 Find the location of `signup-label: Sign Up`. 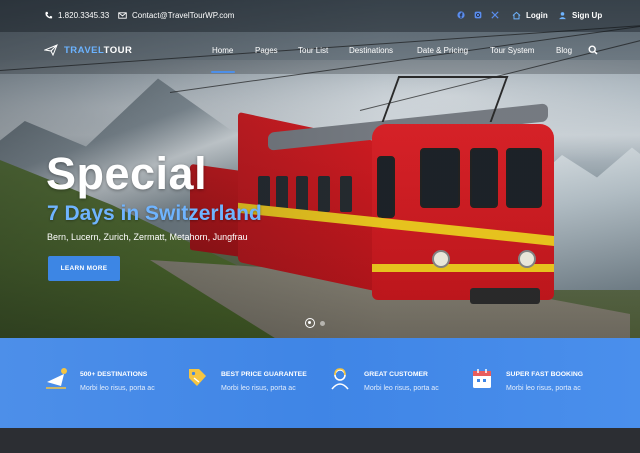

signup-label: Sign Up is located at coordinates (587, 15).